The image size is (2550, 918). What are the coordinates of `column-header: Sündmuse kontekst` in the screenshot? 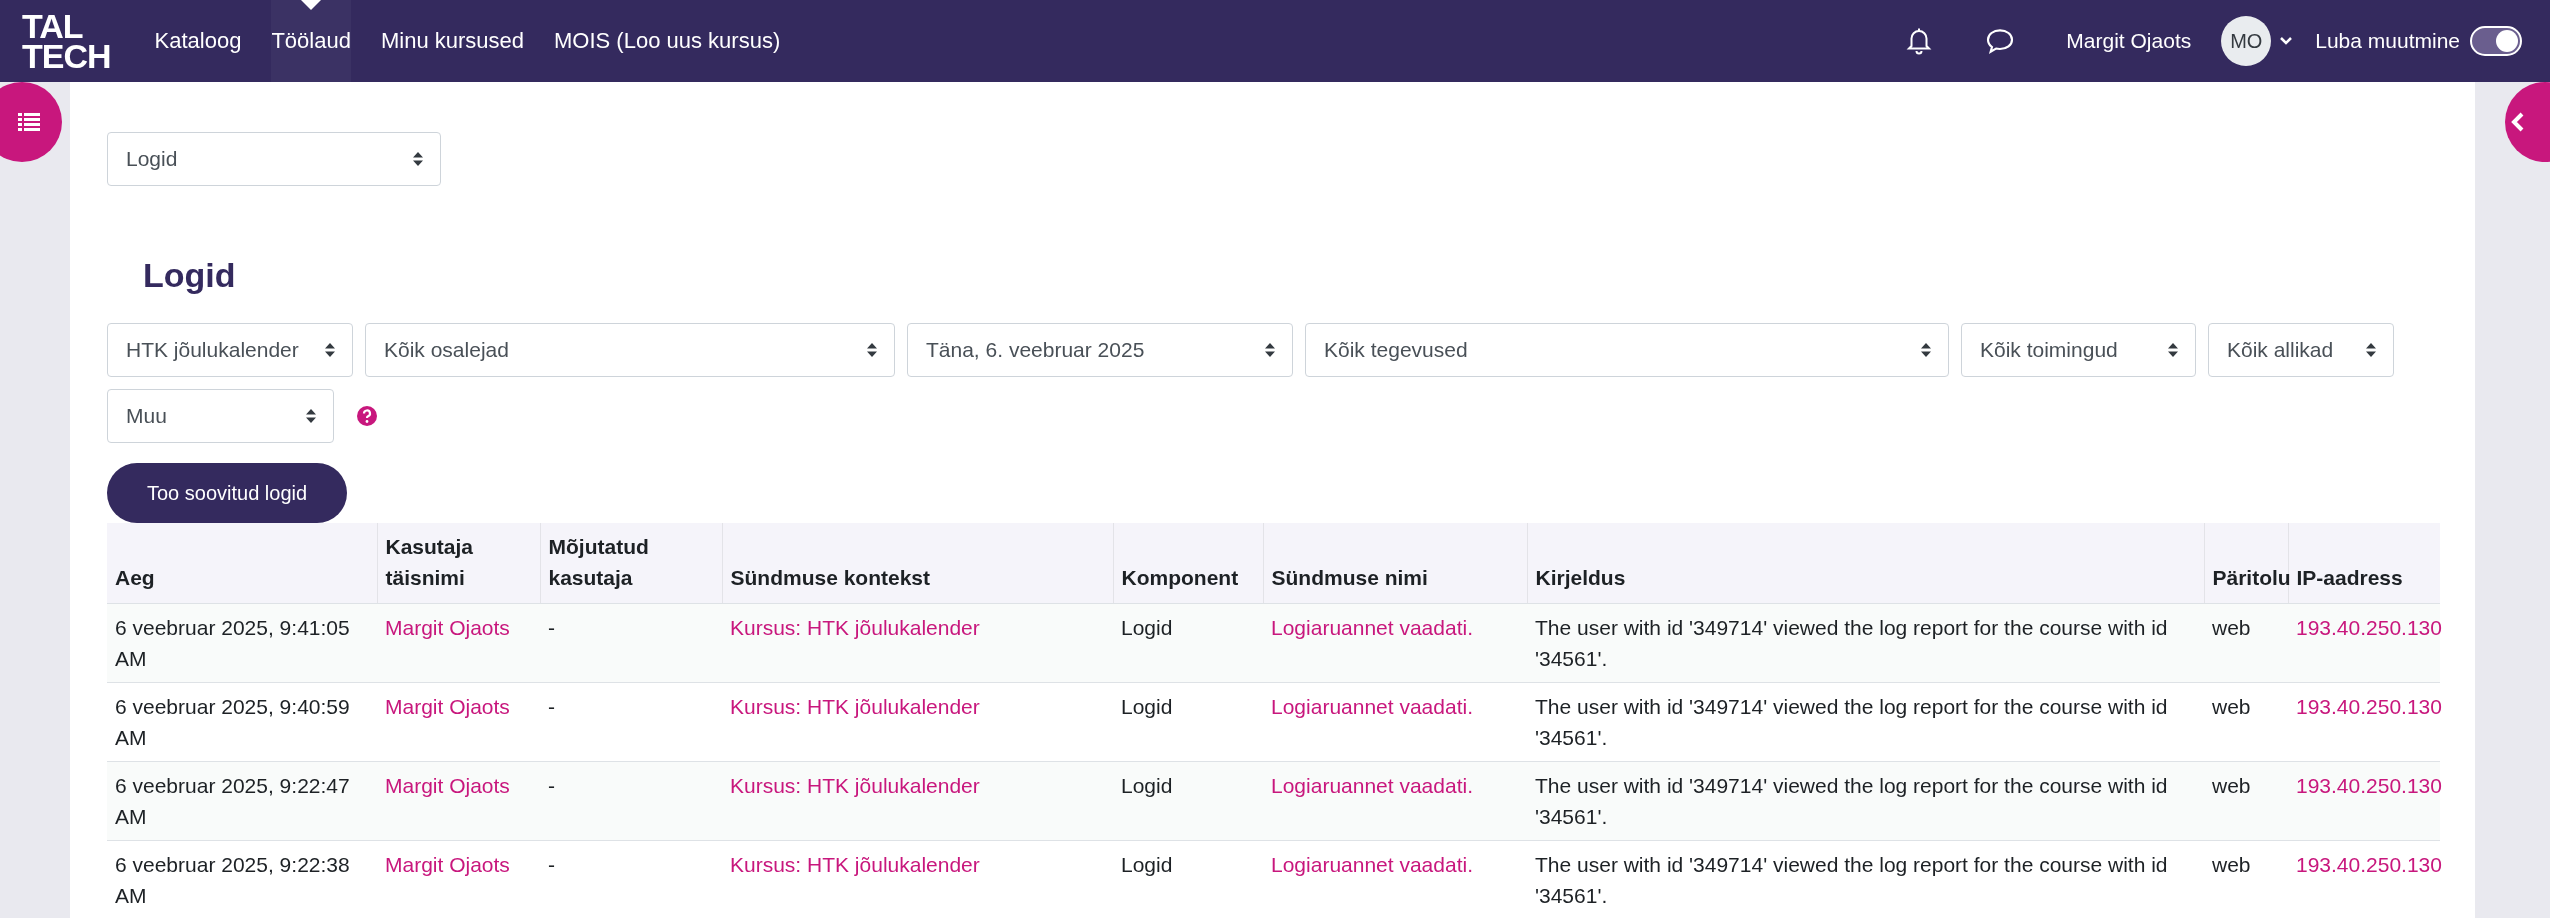 It's located at (917, 563).